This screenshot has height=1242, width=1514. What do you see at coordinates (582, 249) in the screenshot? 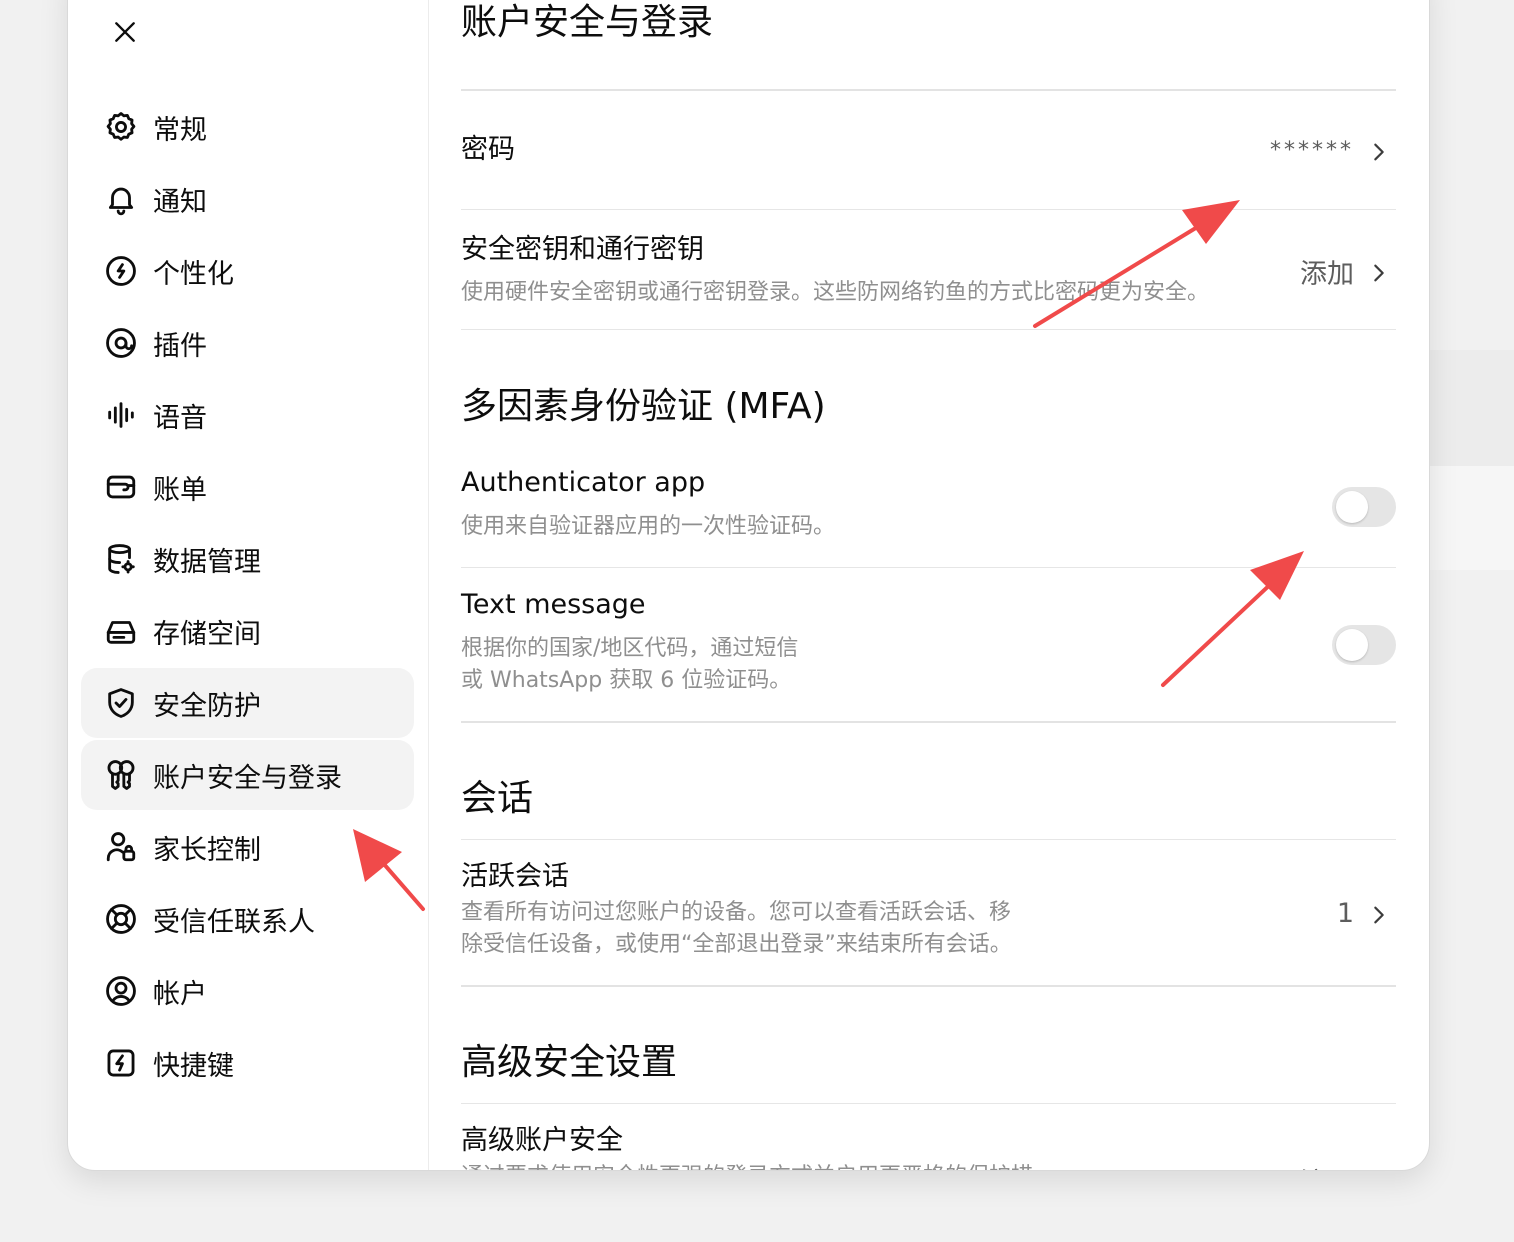
I see `security-keys-label: 安全密钥和通行密钥` at bounding box center [582, 249].